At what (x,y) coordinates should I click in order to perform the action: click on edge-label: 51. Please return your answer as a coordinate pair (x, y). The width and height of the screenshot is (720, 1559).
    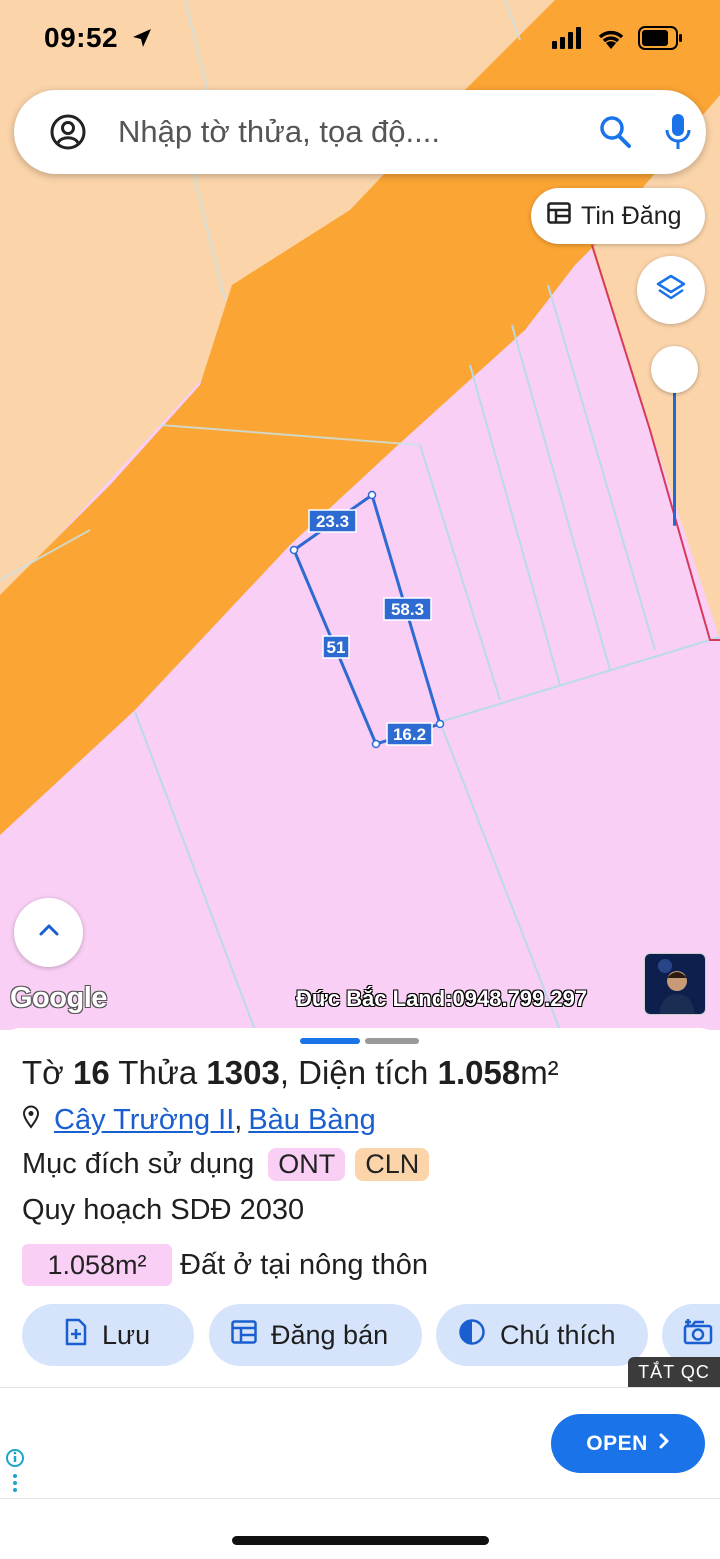
    Looking at the image, I should click on (336, 647).